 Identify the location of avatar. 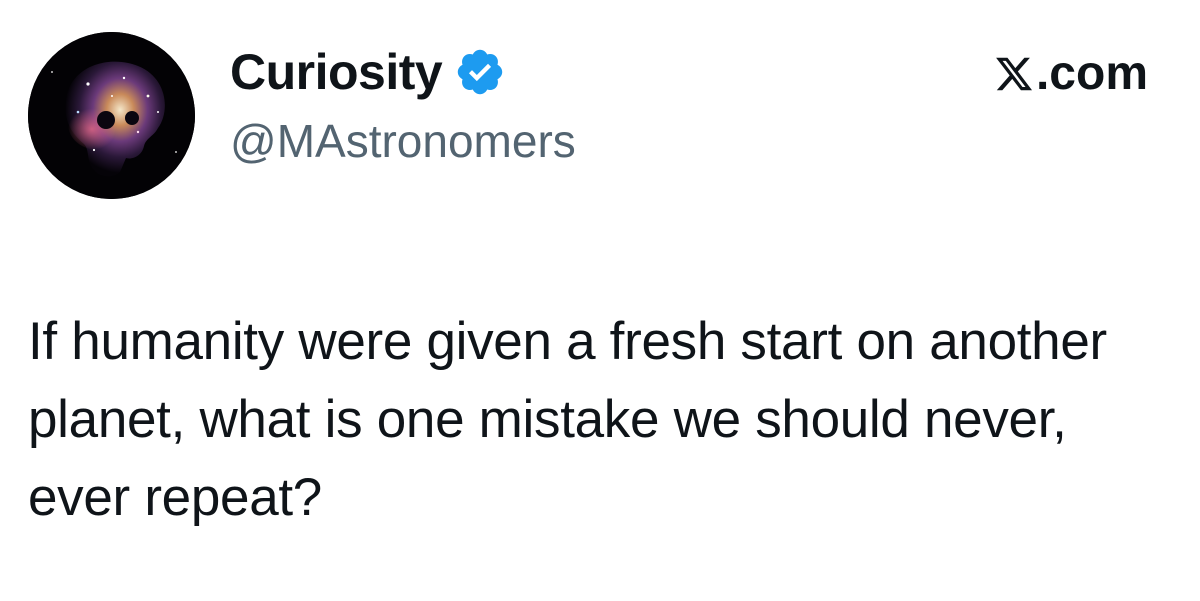
(111, 115).